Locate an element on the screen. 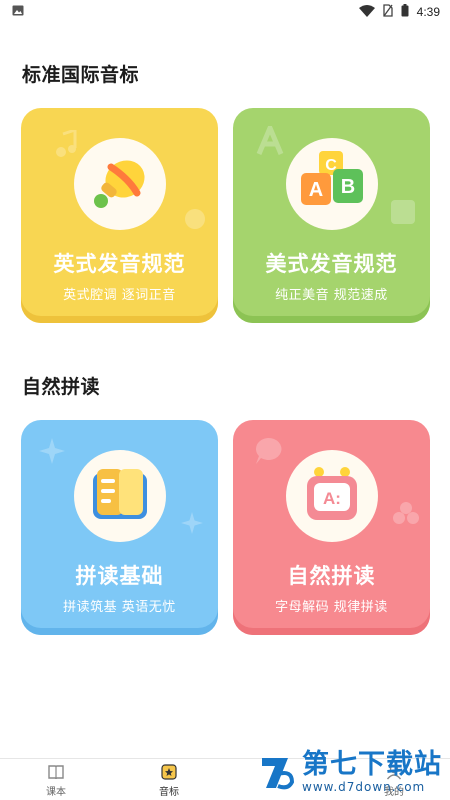  watermark-url: www.d7down.com is located at coordinates (364, 787).